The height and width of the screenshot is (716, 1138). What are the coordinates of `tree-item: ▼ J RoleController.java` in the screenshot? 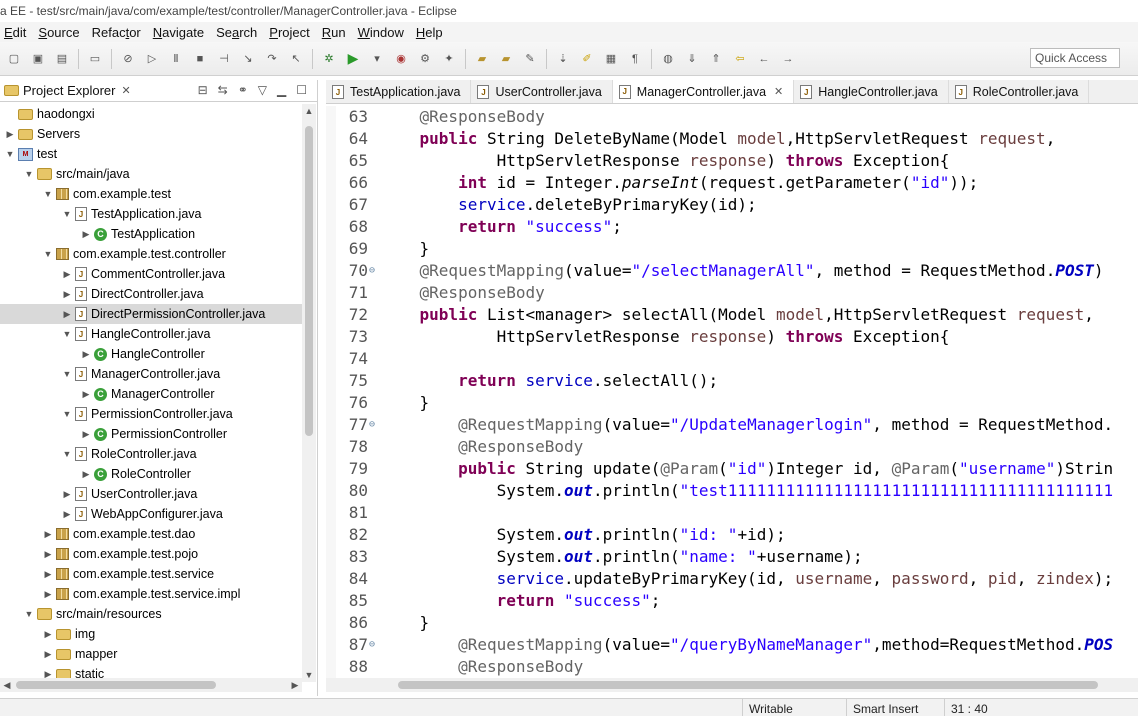 It's located at (151, 454).